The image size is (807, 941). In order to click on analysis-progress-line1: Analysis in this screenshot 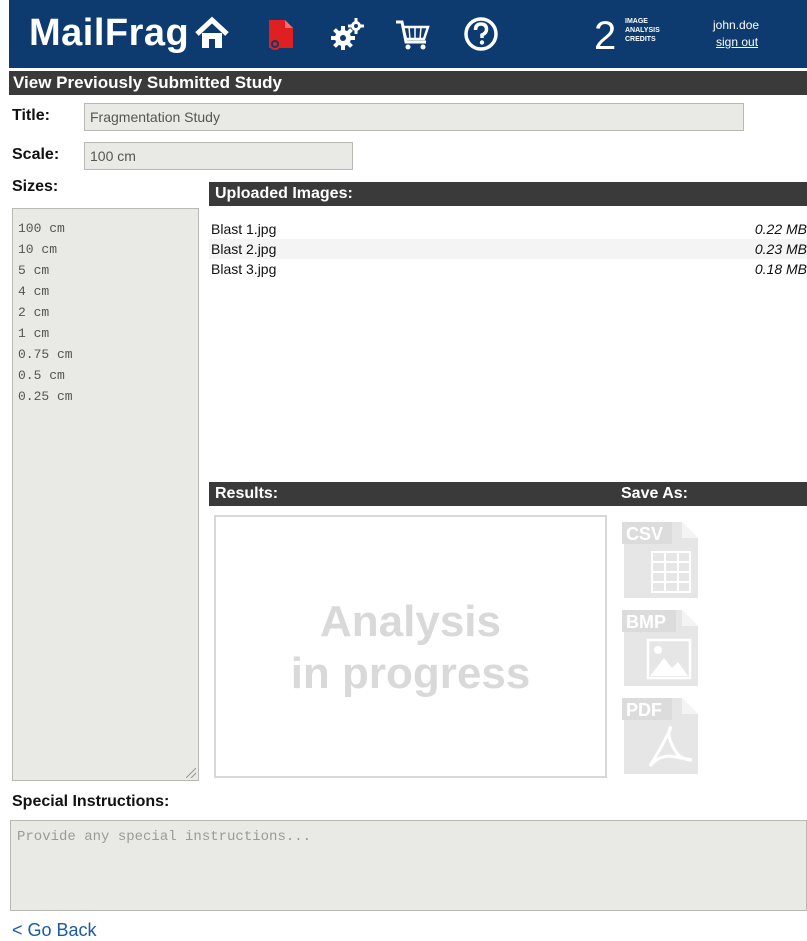, I will do `click(410, 621)`.